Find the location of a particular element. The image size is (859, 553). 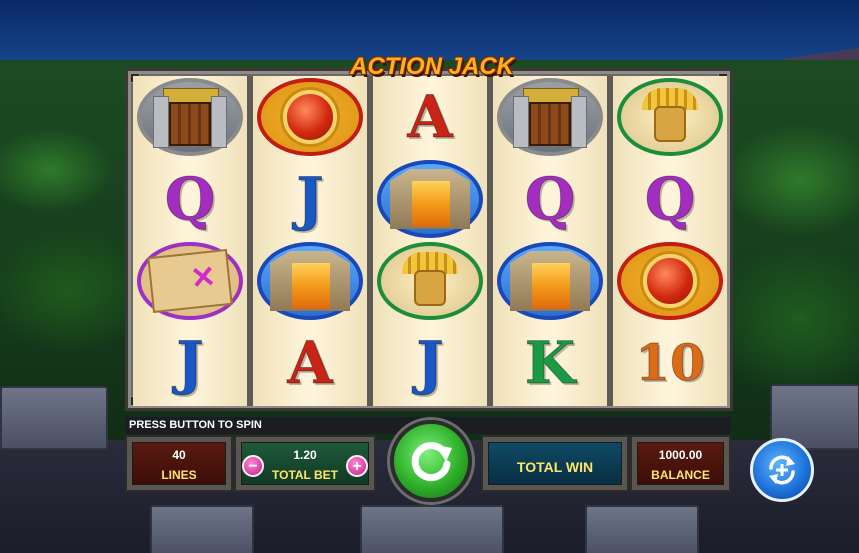

reel-4: Q K is located at coordinates (550, 241).